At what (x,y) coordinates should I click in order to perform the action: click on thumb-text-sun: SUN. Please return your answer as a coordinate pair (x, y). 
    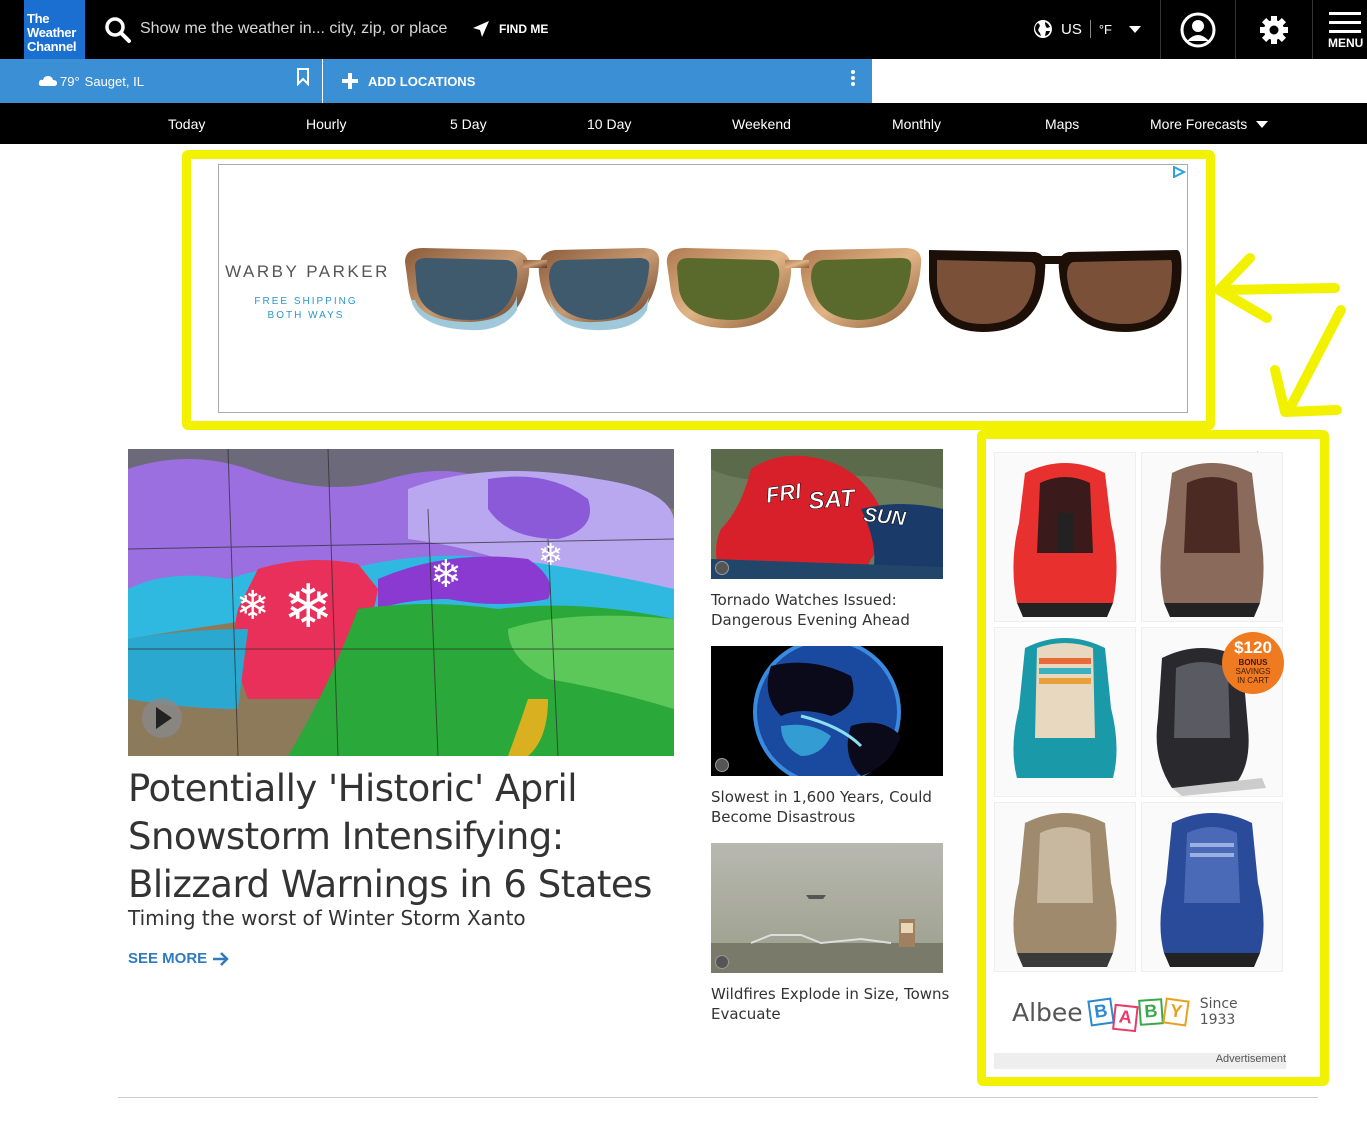
    Looking at the image, I should click on (884, 517).